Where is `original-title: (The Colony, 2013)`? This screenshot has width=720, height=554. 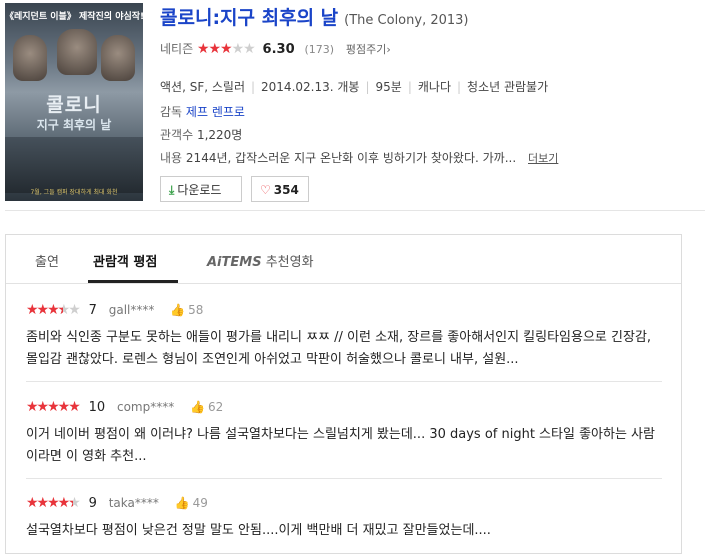
original-title: (The Colony, 2013) is located at coordinates (406, 20).